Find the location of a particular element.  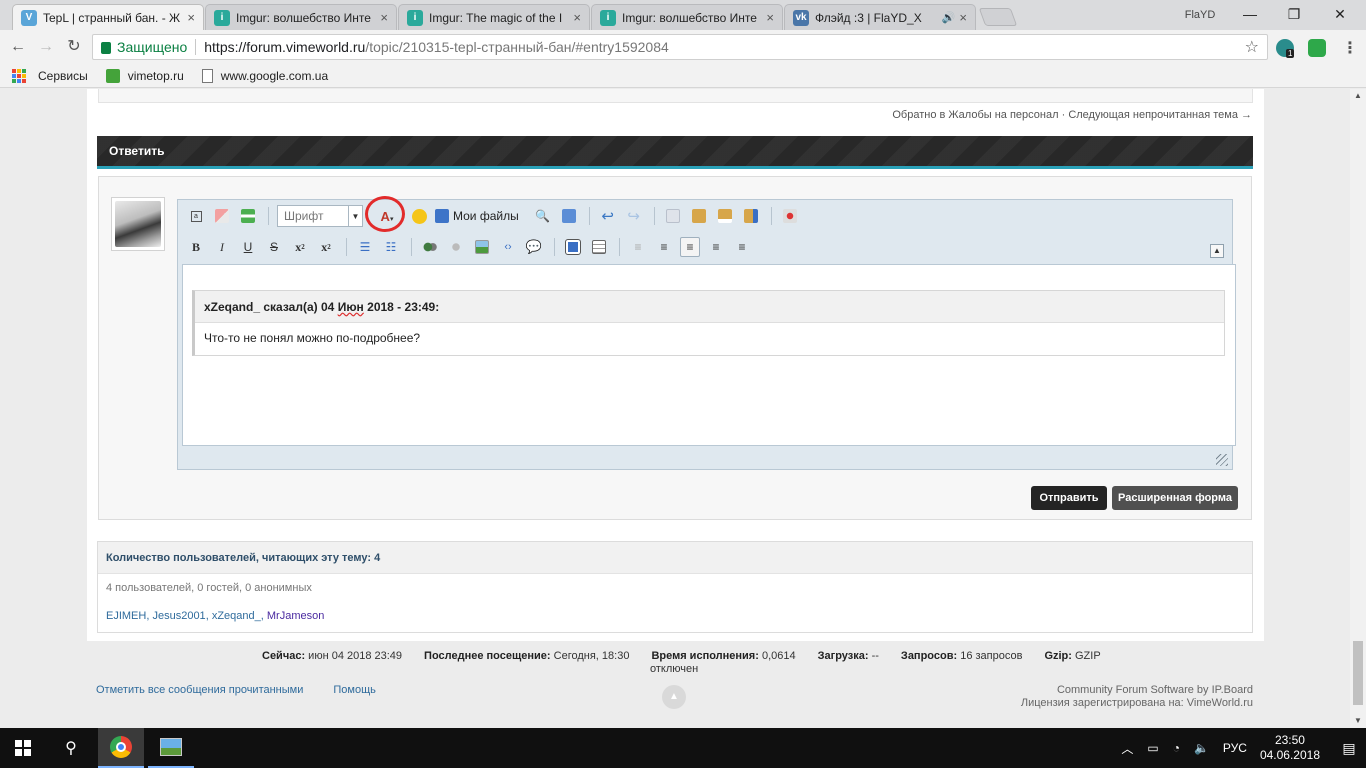

speaker-icon: 🔊 is located at coordinates (949, 17).